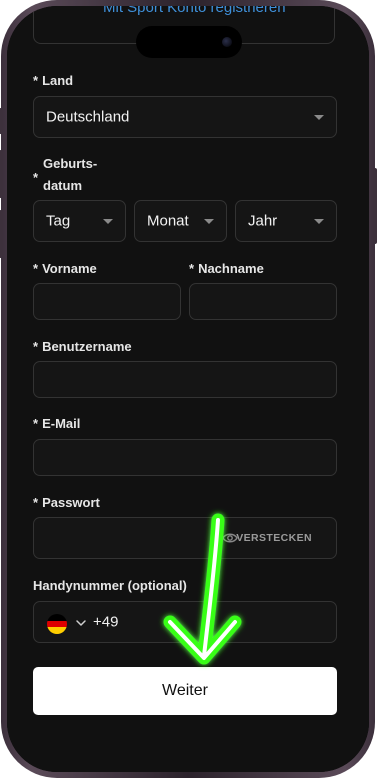  What do you see at coordinates (168, 221) in the screenshot?
I see `birth-month-value: Monat` at bounding box center [168, 221].